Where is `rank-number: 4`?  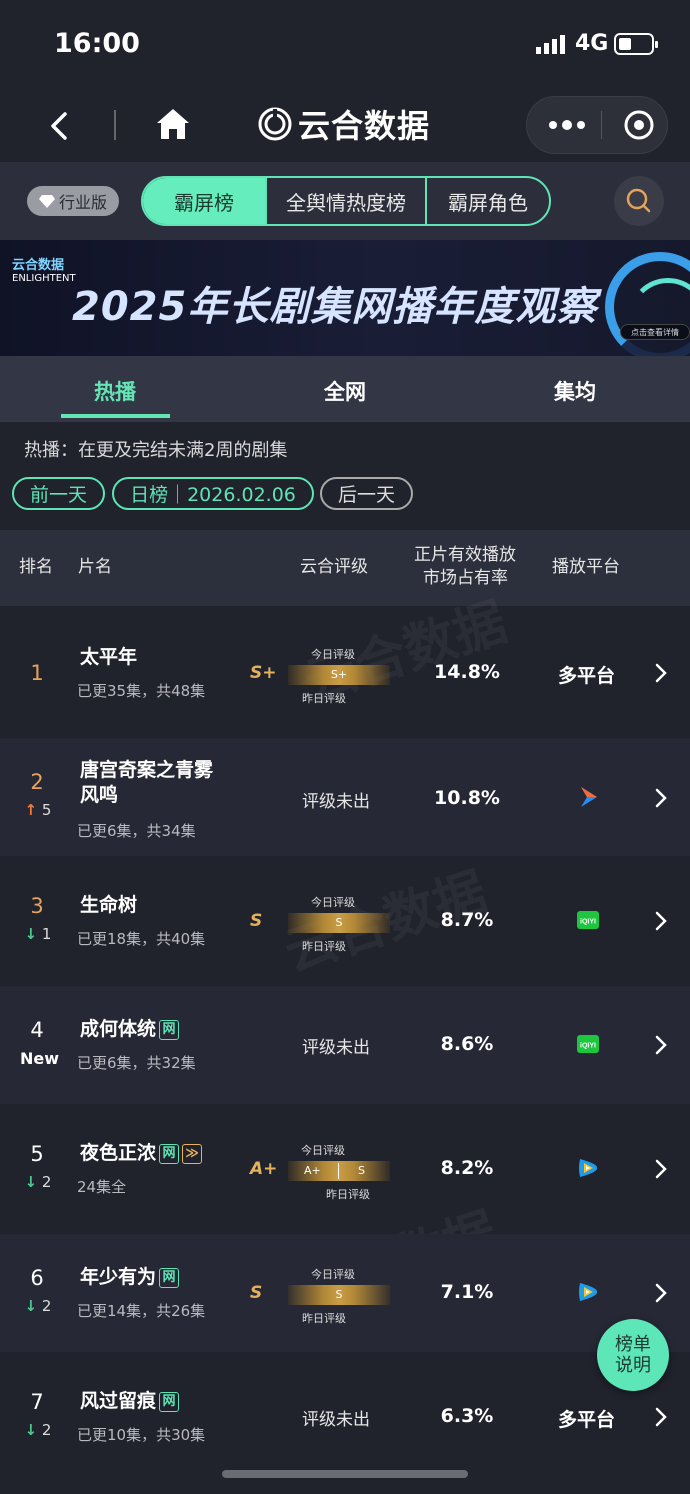
rank-number: 4 is located at coordinates (37, 1030).